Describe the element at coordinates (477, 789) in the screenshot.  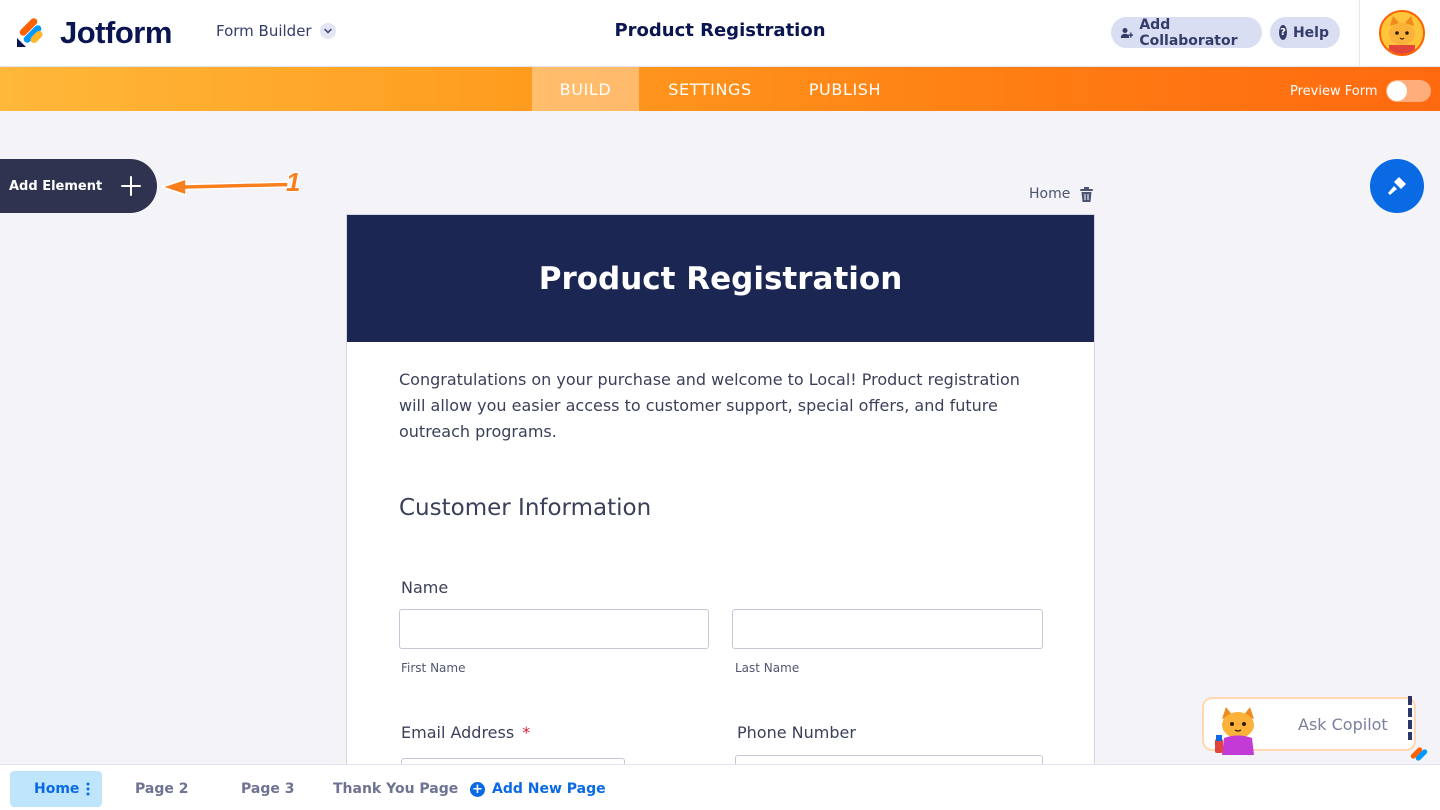
I see `plus-circle-icon: +` at that location.